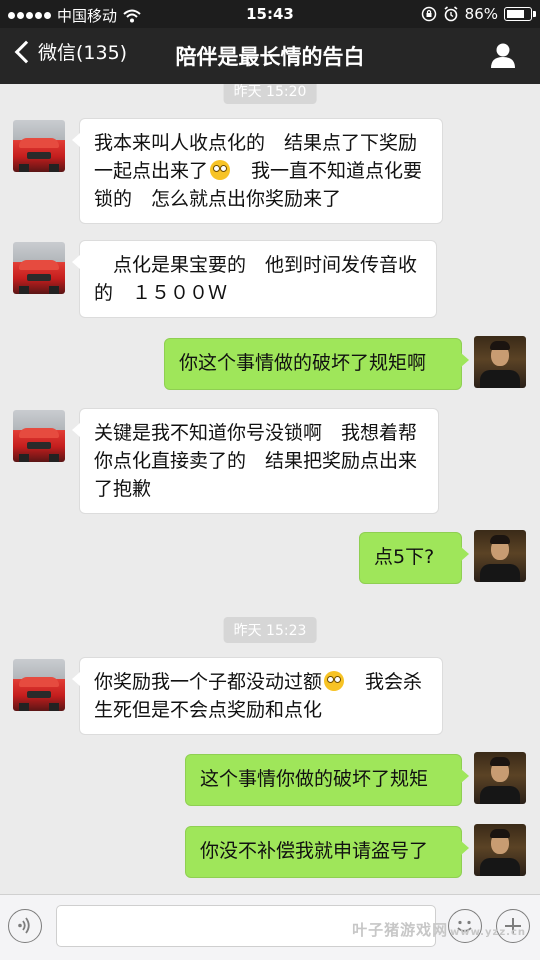 This screenshot has width=540, height=960. Describe the element at coordinates (83, 53) in the screenshot. I see `back-label: 微信(135)` at that location.